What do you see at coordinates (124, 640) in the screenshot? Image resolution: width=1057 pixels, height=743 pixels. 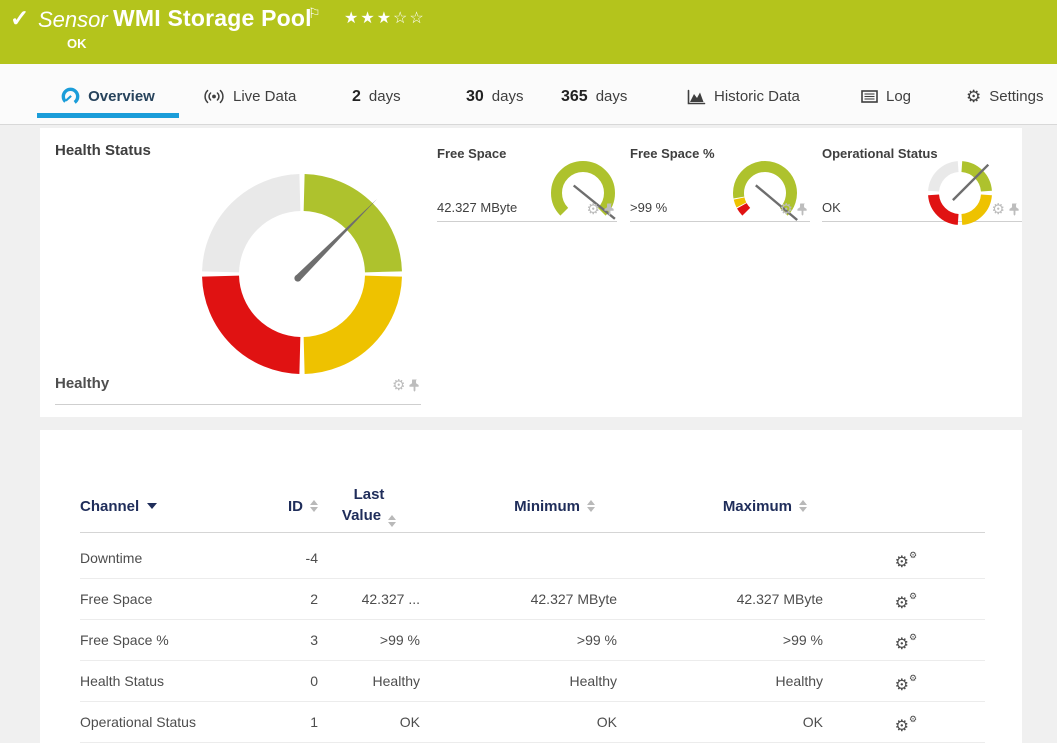 I see `channel-name: Free Space %` at bounding box center [124, 640].